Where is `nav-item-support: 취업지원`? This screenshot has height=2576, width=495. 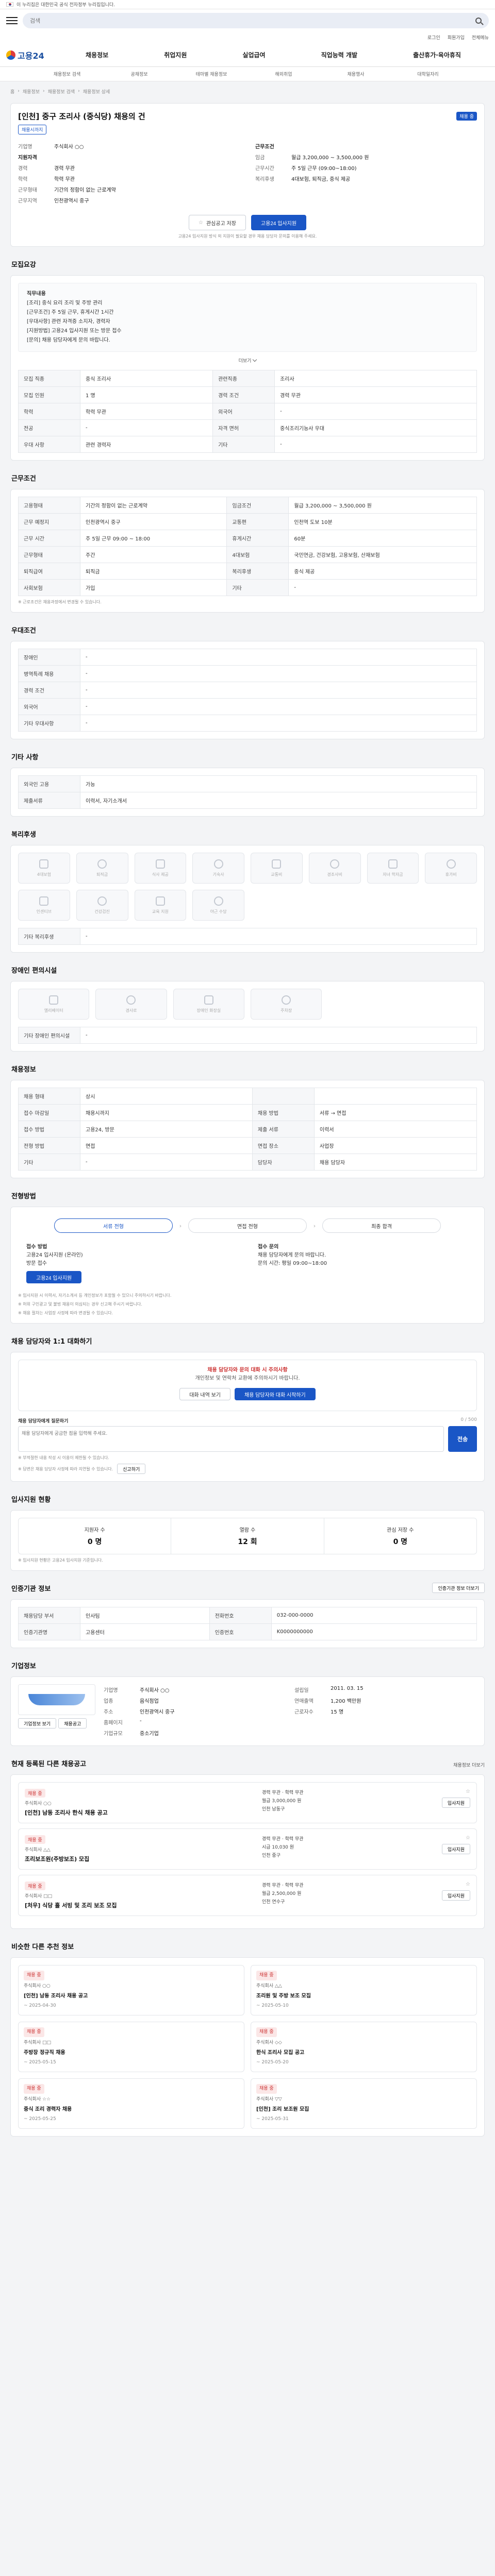 nav-item-support: 취업지원 is located at coordinates (175, 54).